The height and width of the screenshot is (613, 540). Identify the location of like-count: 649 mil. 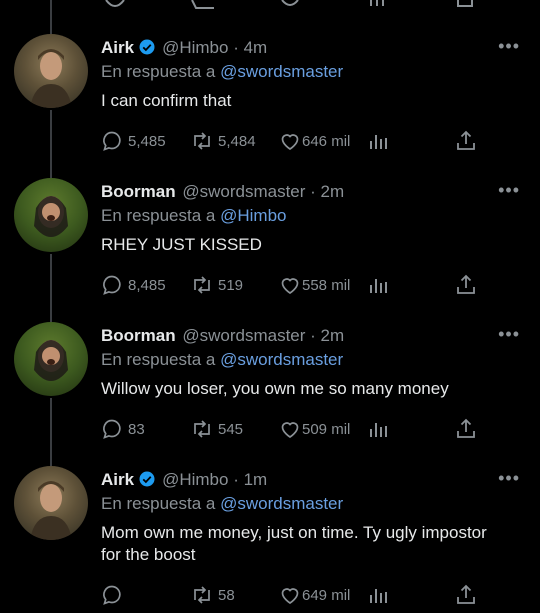
(326, 595).